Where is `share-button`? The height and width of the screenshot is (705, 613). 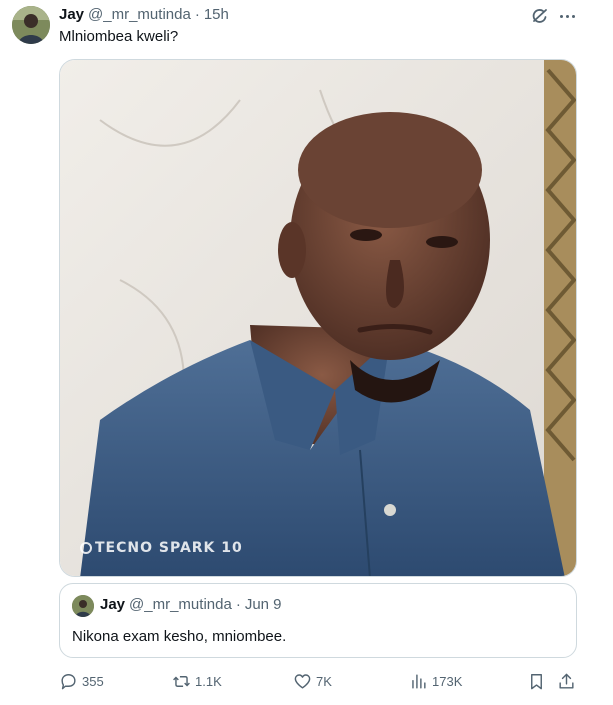 share-button is located at coordinates (568, 681).